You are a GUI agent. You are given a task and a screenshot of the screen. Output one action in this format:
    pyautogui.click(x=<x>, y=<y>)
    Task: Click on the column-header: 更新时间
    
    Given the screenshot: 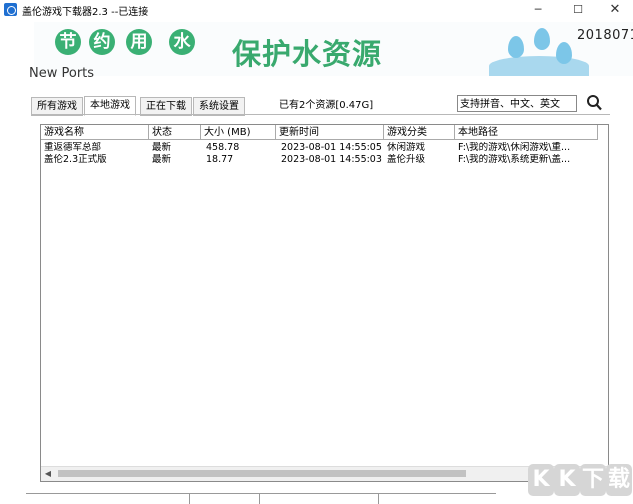 What is the action you would take?
    pyautogui.click(x=330, y=132)
    